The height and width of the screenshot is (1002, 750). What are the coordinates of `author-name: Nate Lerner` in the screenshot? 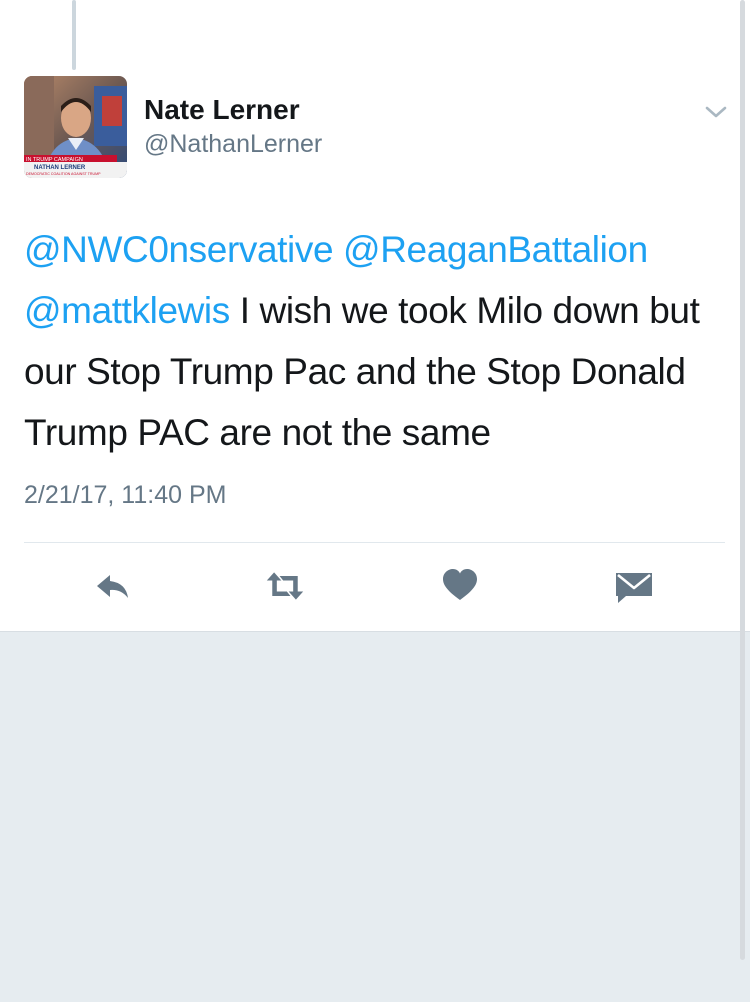 It's located at (222, 110).